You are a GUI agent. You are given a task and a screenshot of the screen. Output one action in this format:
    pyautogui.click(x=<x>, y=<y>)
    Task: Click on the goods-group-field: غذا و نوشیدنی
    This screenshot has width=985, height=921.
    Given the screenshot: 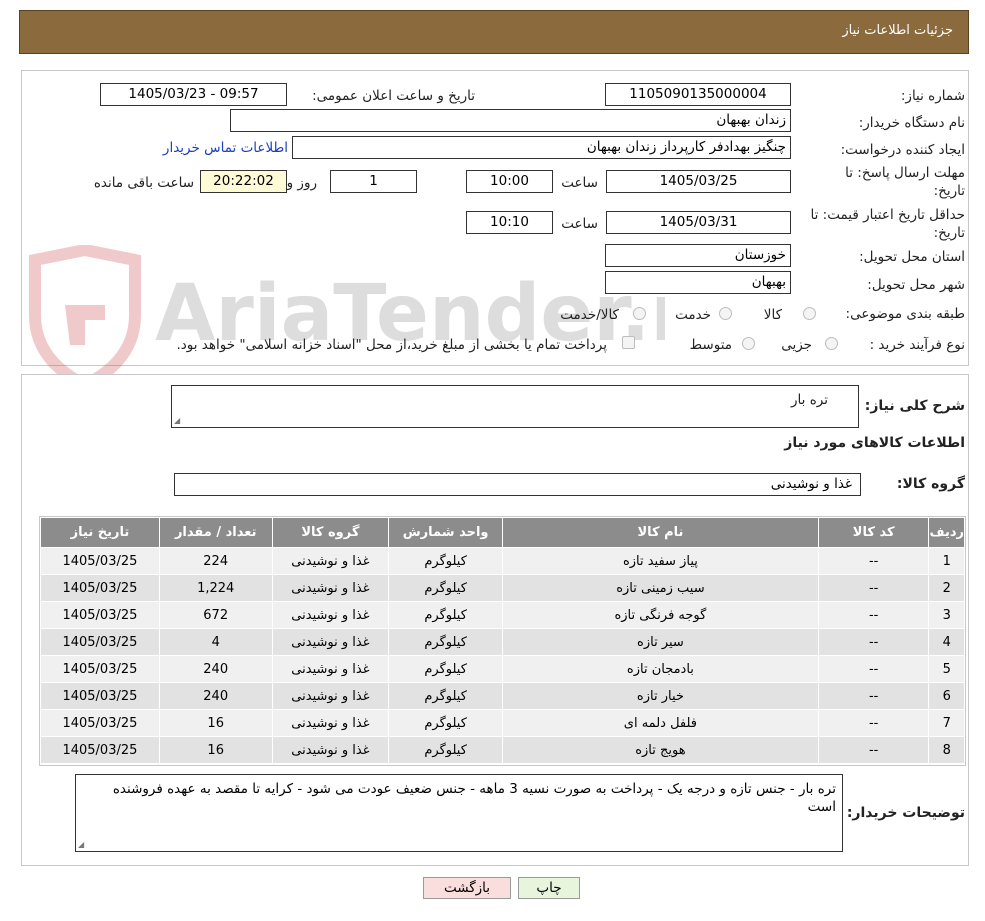 What is the action you would take?
    pyautogui.click(x=517, y=484)
    